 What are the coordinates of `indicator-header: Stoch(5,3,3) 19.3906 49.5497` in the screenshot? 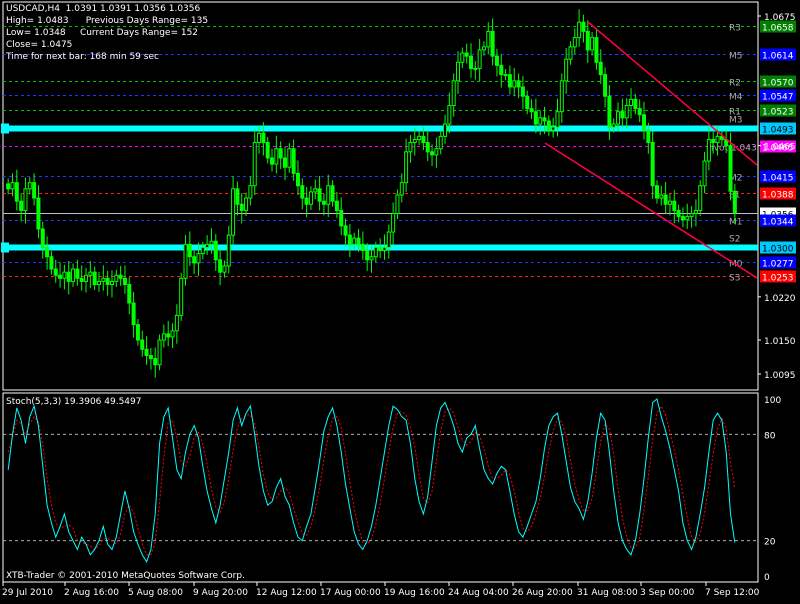 It's located at (73, 402).